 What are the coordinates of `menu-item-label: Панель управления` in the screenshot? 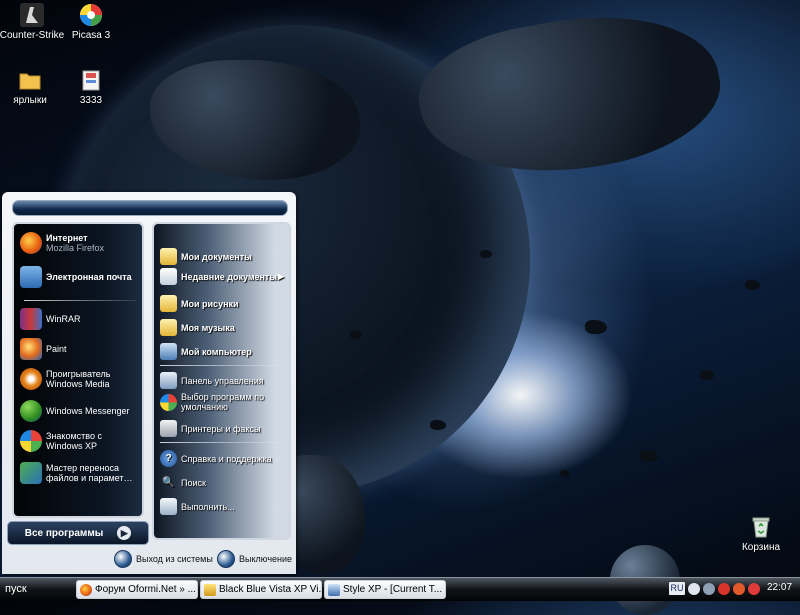 It's located at (222, 380).